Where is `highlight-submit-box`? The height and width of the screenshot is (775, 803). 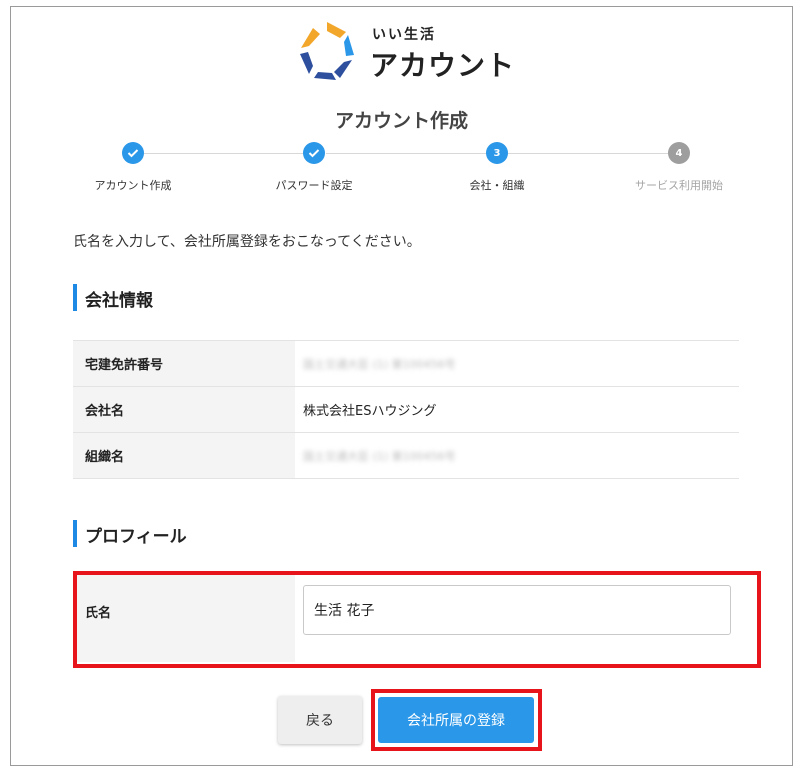
highlight-submit-box is located at coordinates (456, 720).